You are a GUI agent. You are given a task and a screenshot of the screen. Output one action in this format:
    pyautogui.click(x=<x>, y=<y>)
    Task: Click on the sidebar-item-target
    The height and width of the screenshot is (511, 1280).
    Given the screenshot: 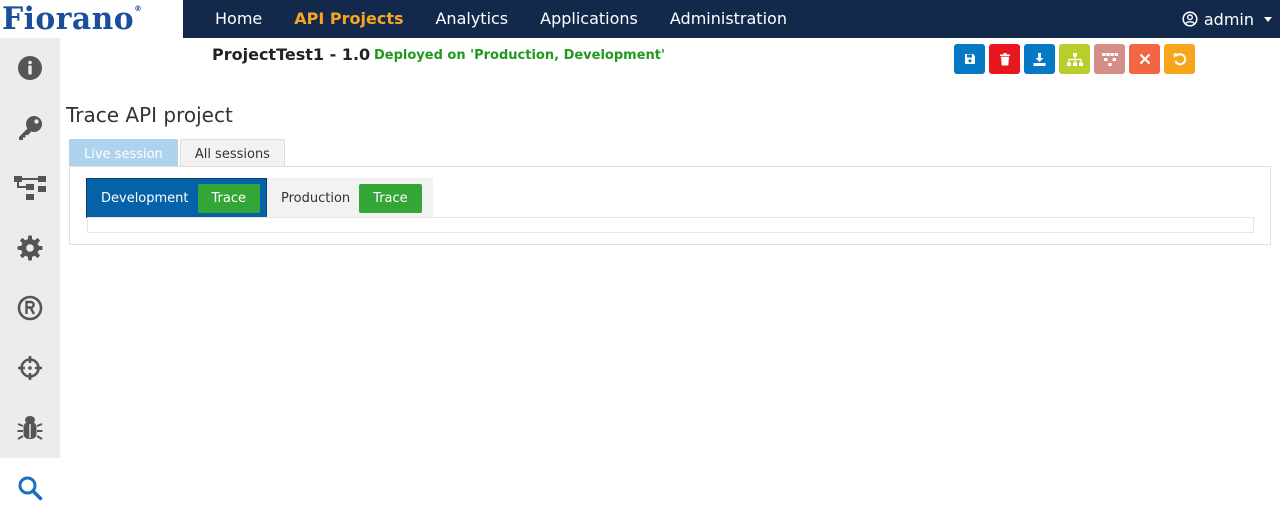 What is the action you would take?
    pyautogui.click(x=30, y=368)
    